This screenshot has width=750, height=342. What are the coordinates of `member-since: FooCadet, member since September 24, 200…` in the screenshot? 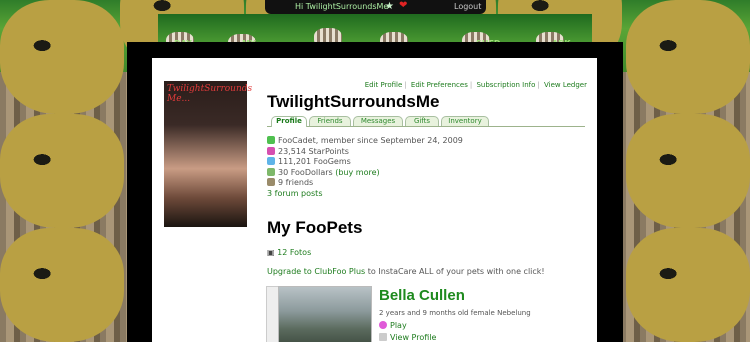 It's located at (365, 141).